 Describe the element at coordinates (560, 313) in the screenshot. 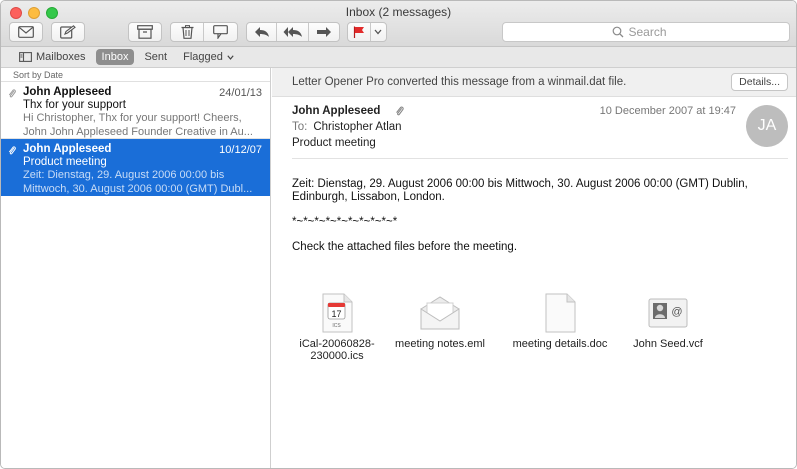

I see `document-icon` at that location.